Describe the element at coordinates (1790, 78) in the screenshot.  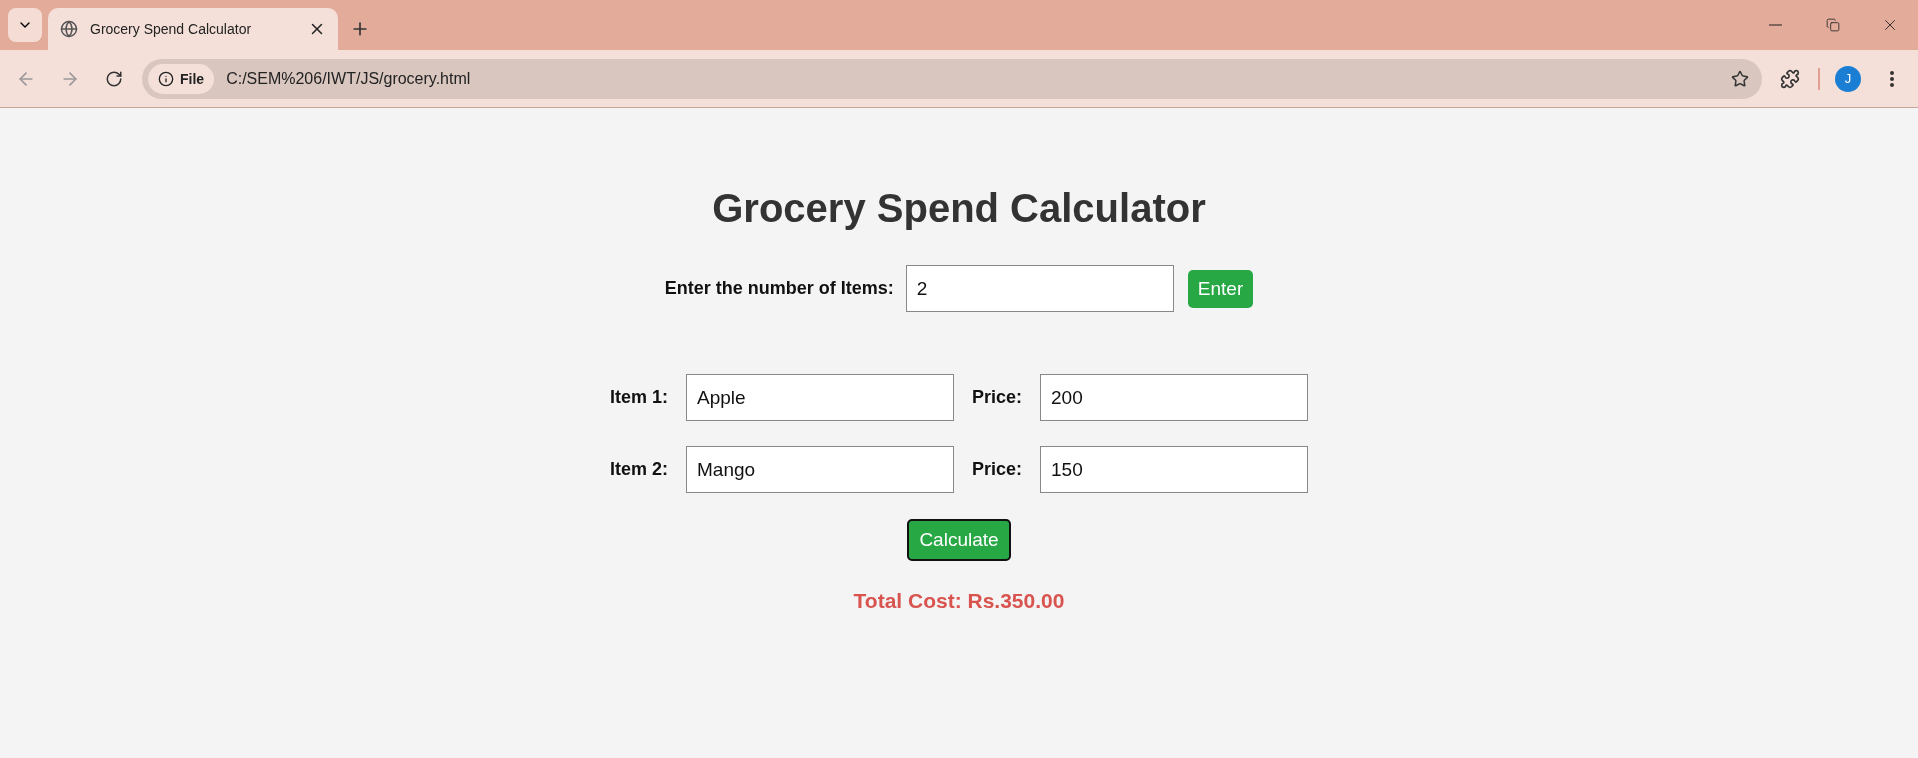
I see `puzzle-icon` at that location.